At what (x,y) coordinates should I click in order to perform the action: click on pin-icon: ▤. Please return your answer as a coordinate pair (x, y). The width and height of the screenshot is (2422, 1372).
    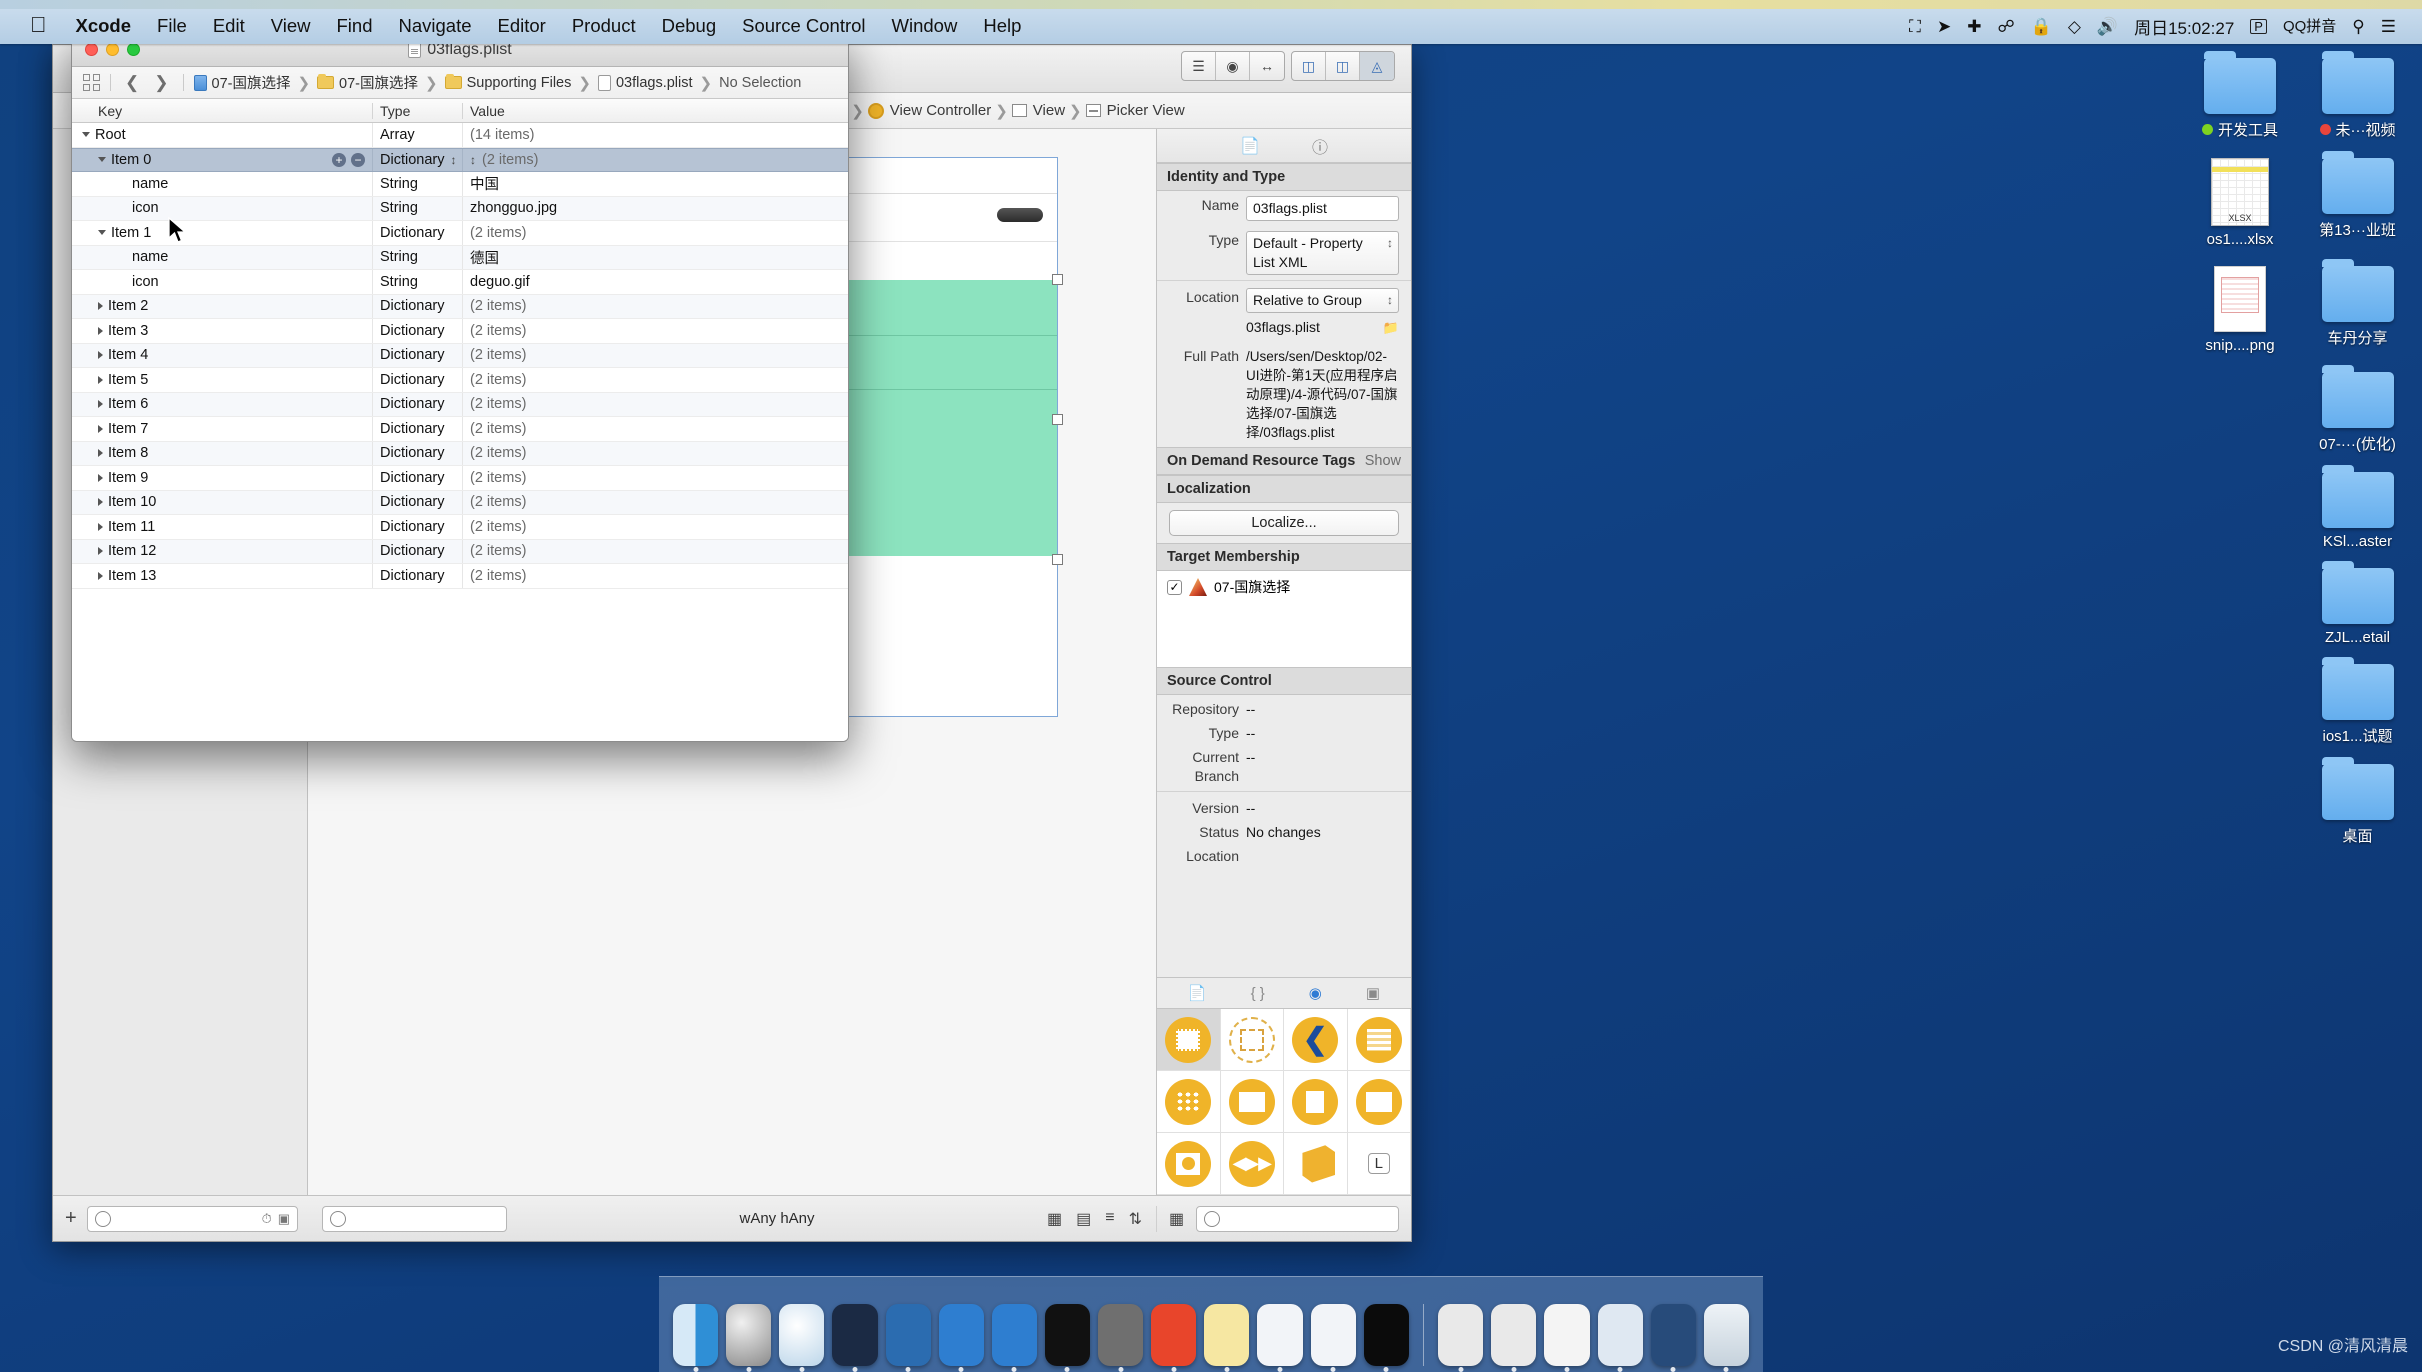
    Looking at the image, I should click on (1083, 1219).